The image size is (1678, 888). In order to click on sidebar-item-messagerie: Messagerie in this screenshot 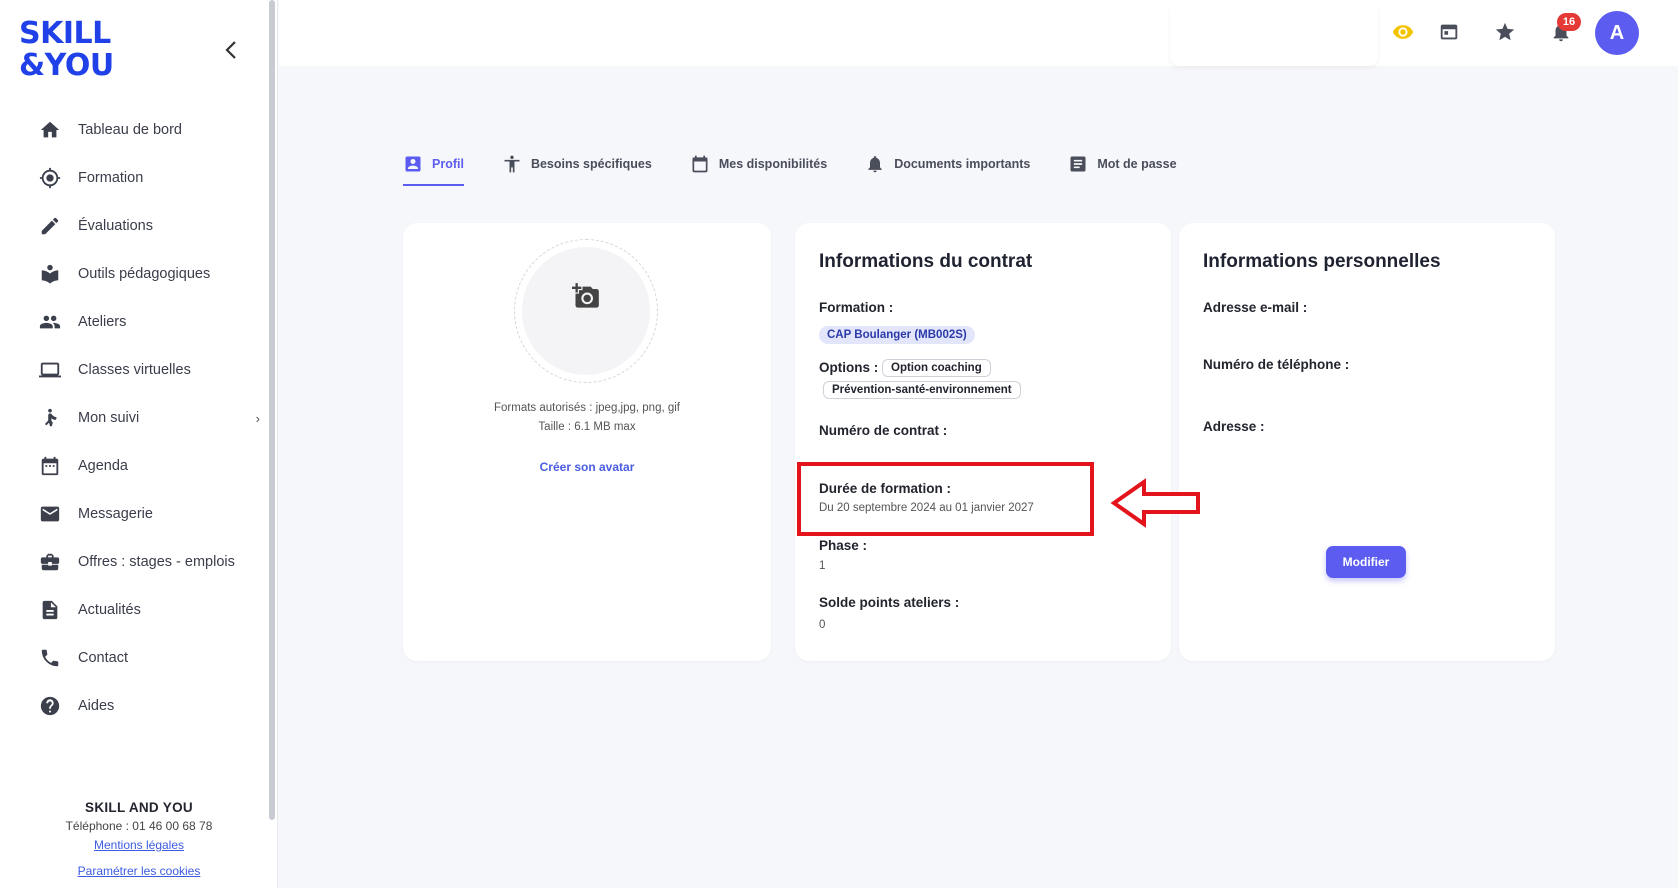, I will do `click(151, 514)`.